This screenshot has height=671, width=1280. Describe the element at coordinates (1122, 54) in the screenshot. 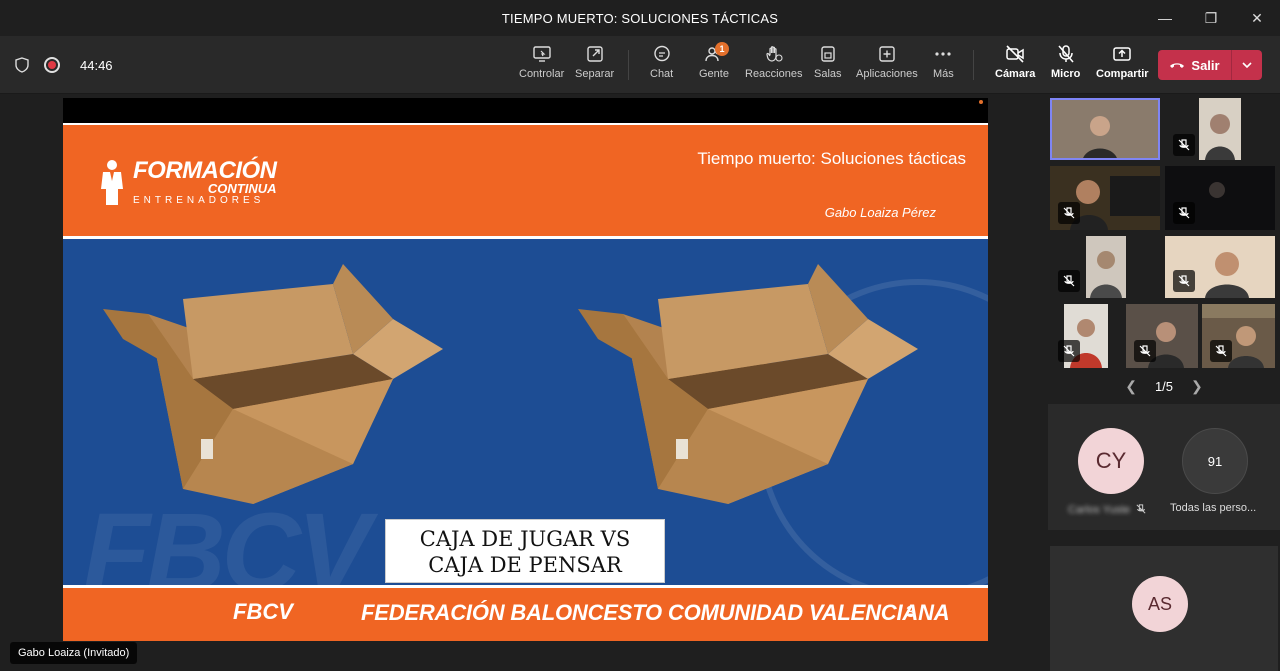

I see `share-icon` at that location.